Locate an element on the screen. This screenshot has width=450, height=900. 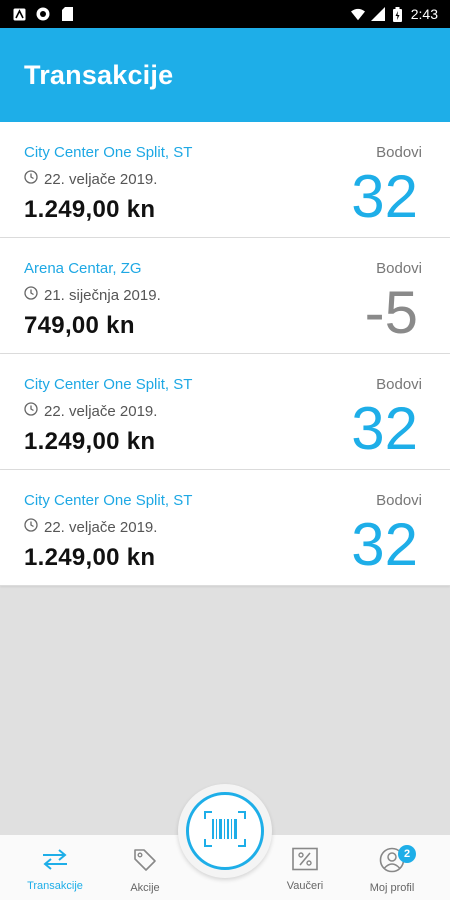
barcode-scan-icon is located at coordinates (225, 831).